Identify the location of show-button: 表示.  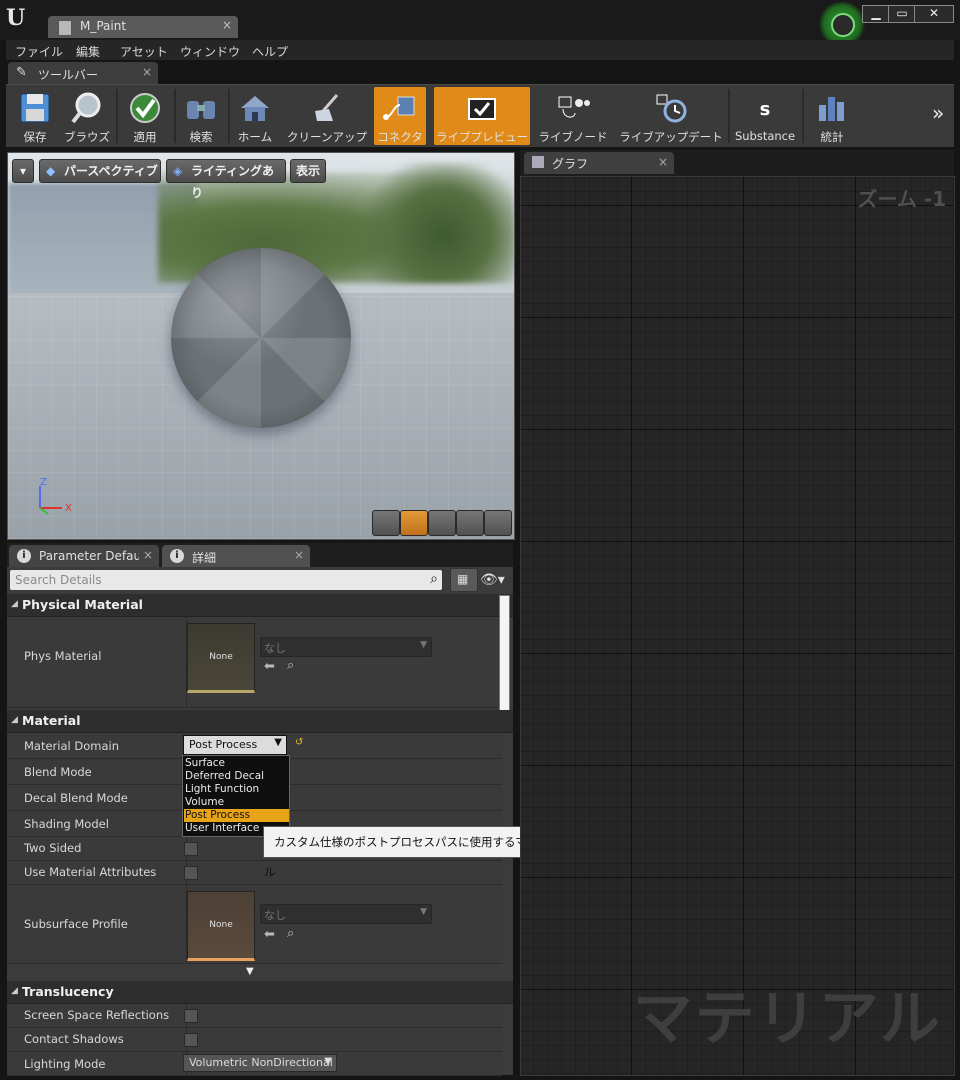
(308, 171).